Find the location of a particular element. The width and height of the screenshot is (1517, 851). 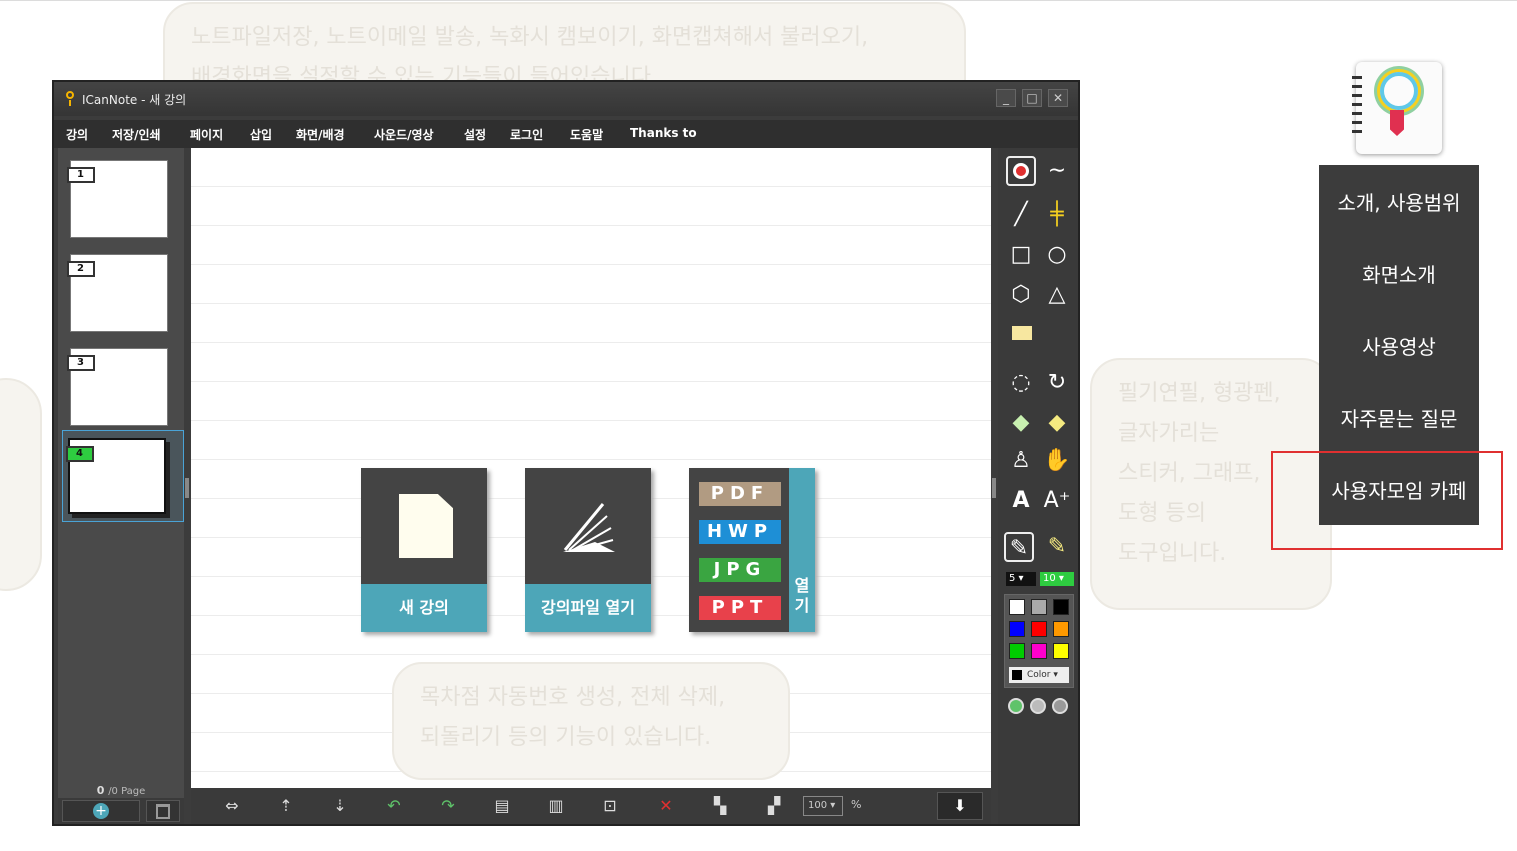

page-number: 2 is located at coordinates (81, 269).